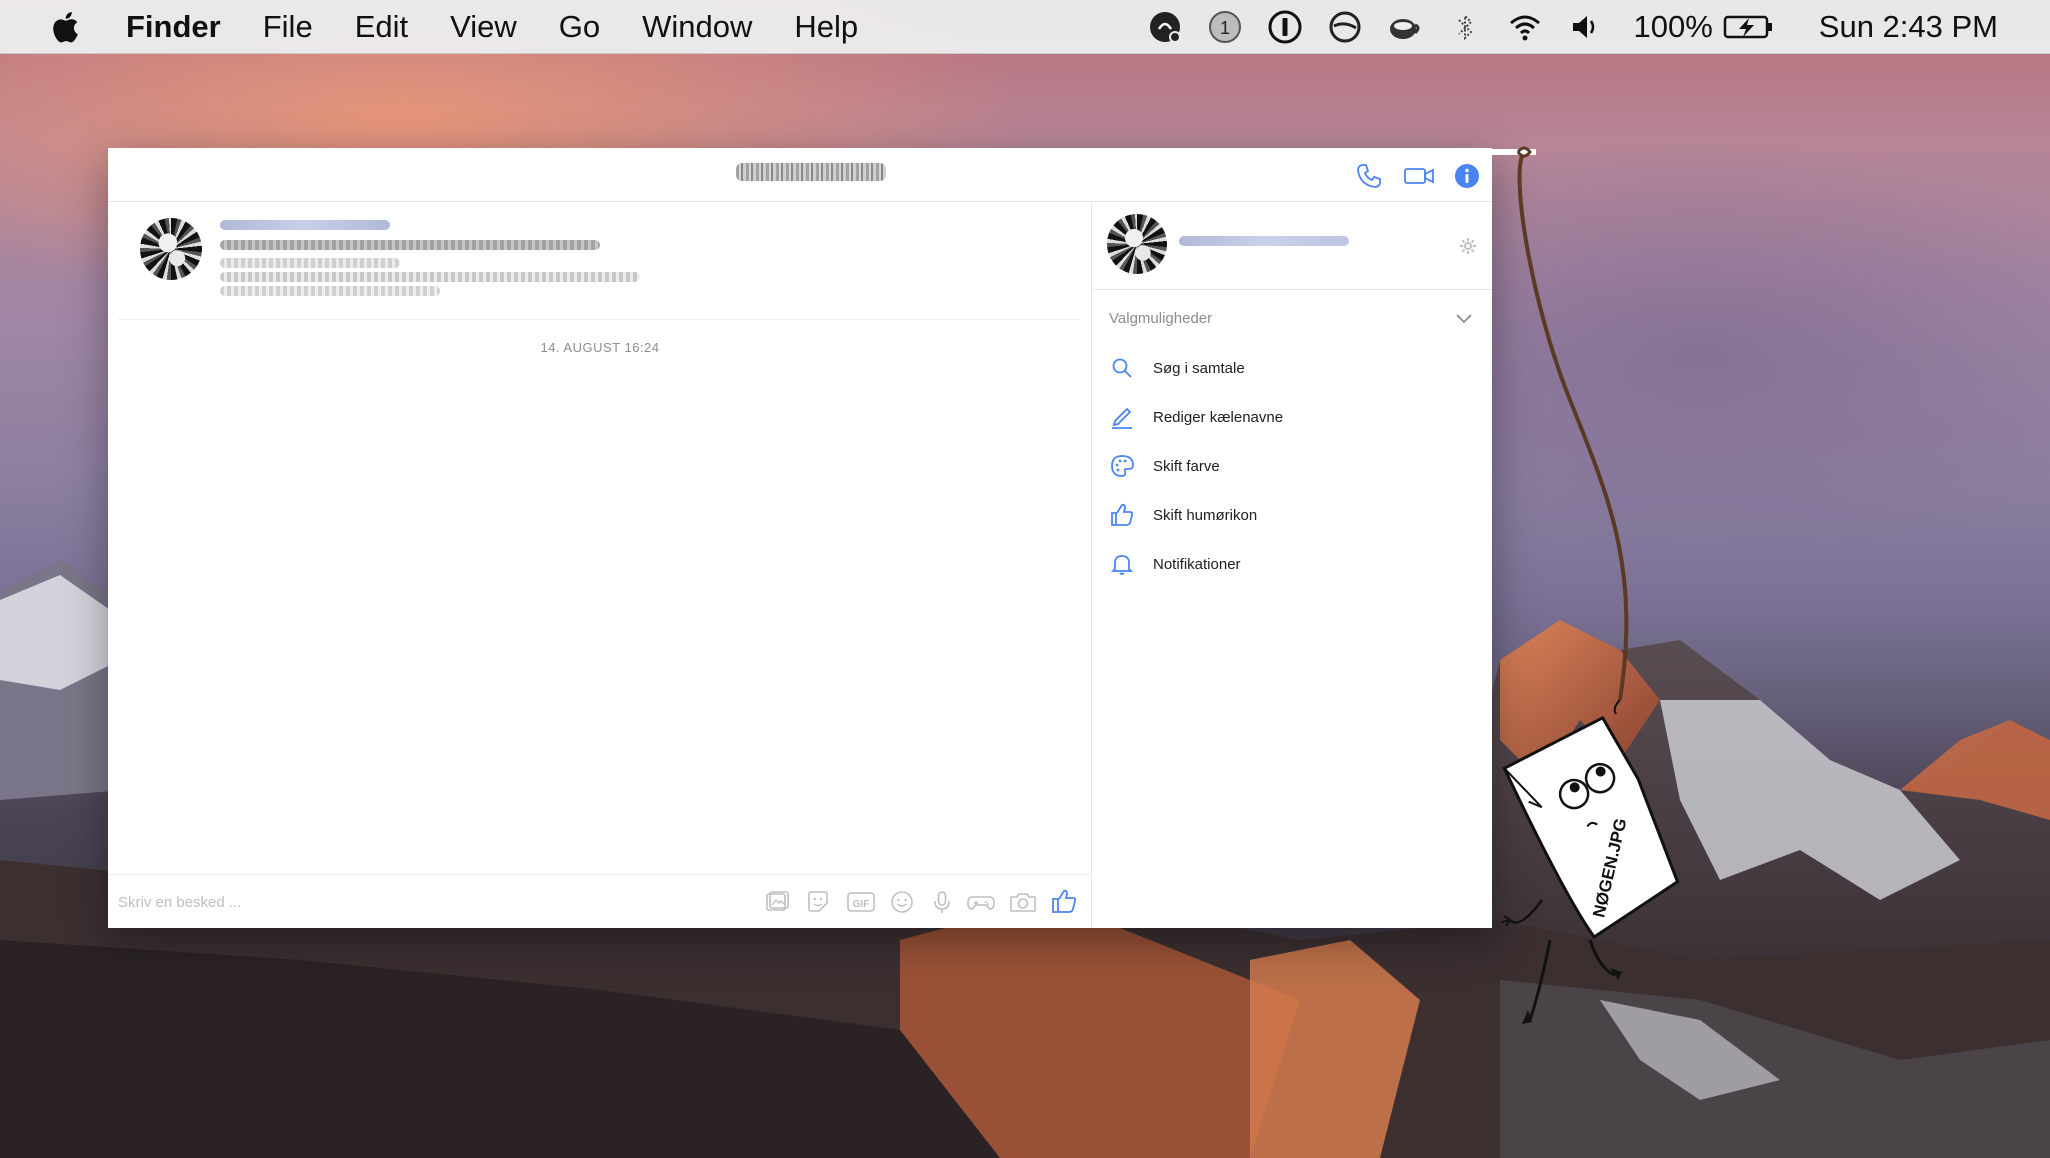 Image resolution: width=2050 pixels, height=1158 pixels. What do you see at coordinates (811, 172) in the screenshot?
I see `conversation-title-redacted` at bounding box center [811, 172].